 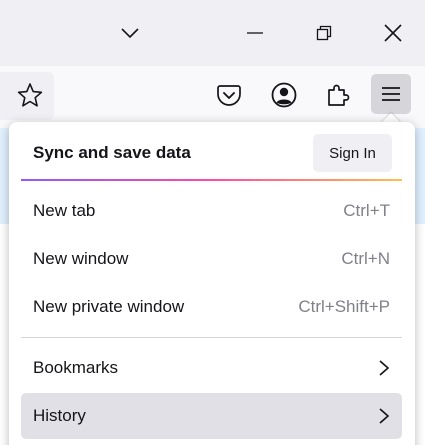 I want to click on list-all-tabs-button, so click(x=130, y=33).